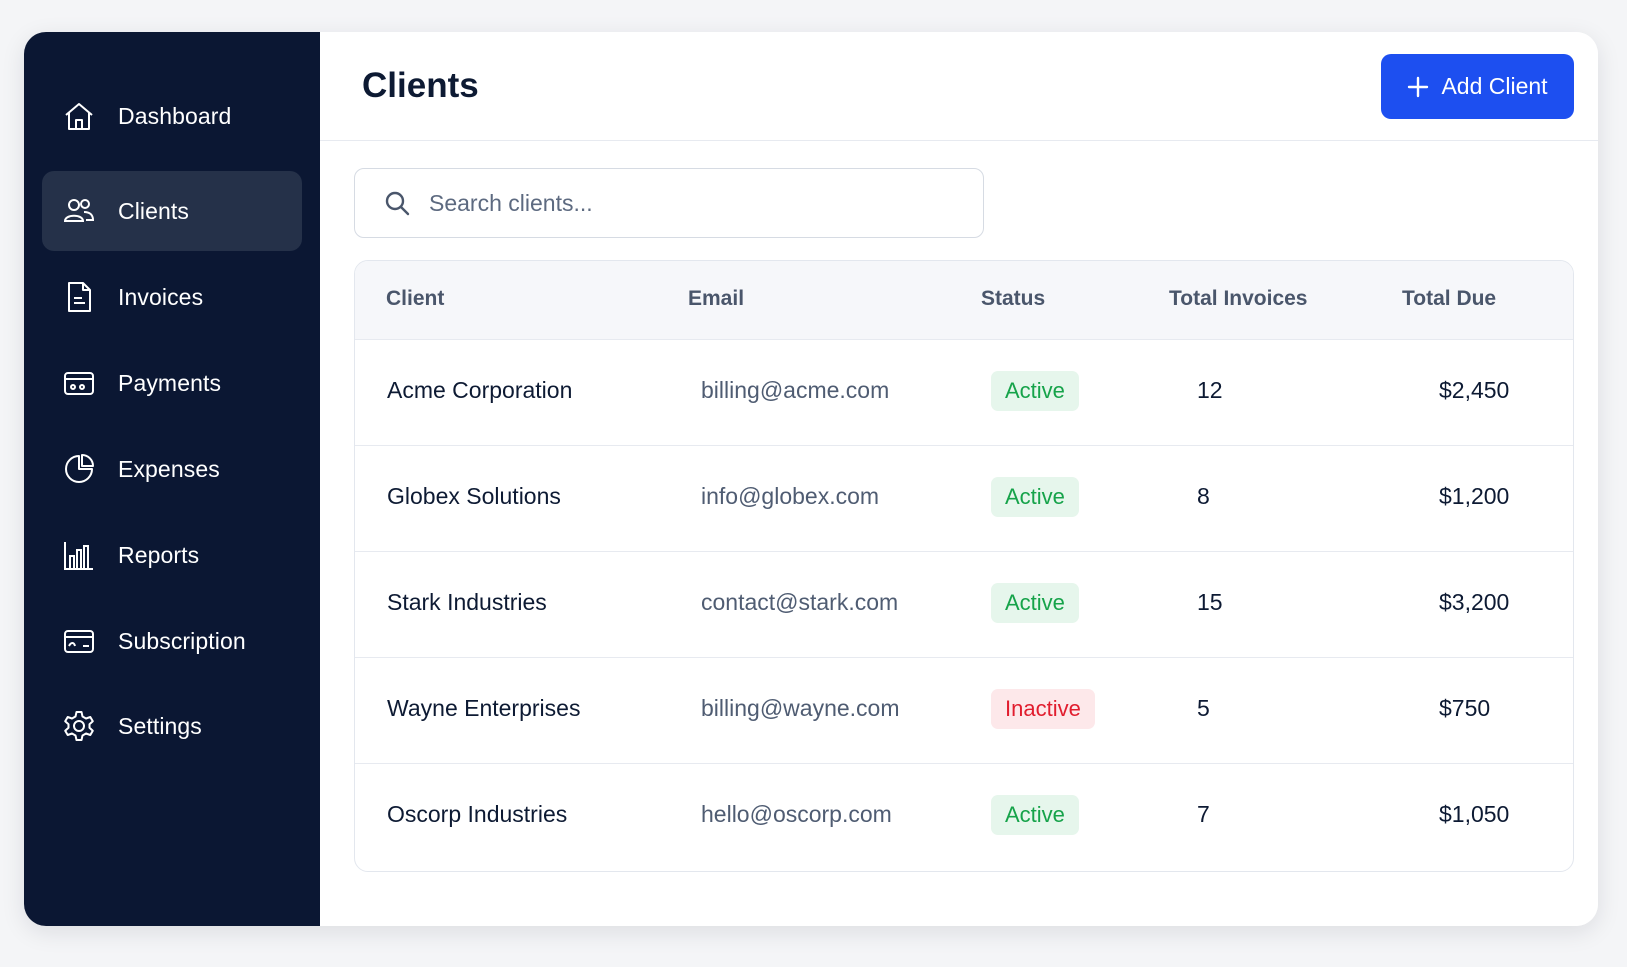  What do you see at coordinates (161, 296) in the screenshot?
I see `sidebar-item-label: Invoices` at bounding box center [161, 296].